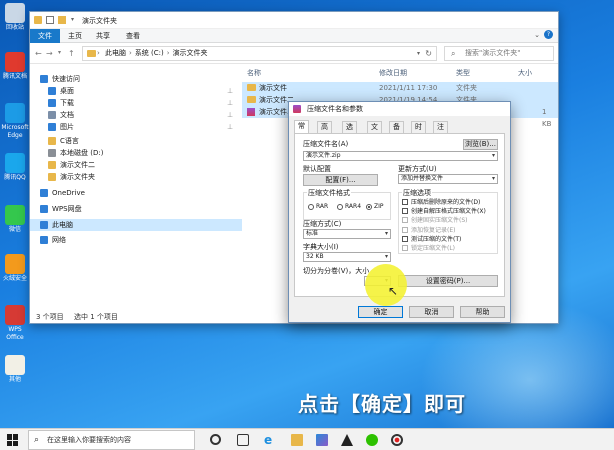 This screenshot has width=614, height=450. Describe the element at coordinates (417, 169) in the screenshot. I see `update-mode-label: 更新方式(U)` at that location.